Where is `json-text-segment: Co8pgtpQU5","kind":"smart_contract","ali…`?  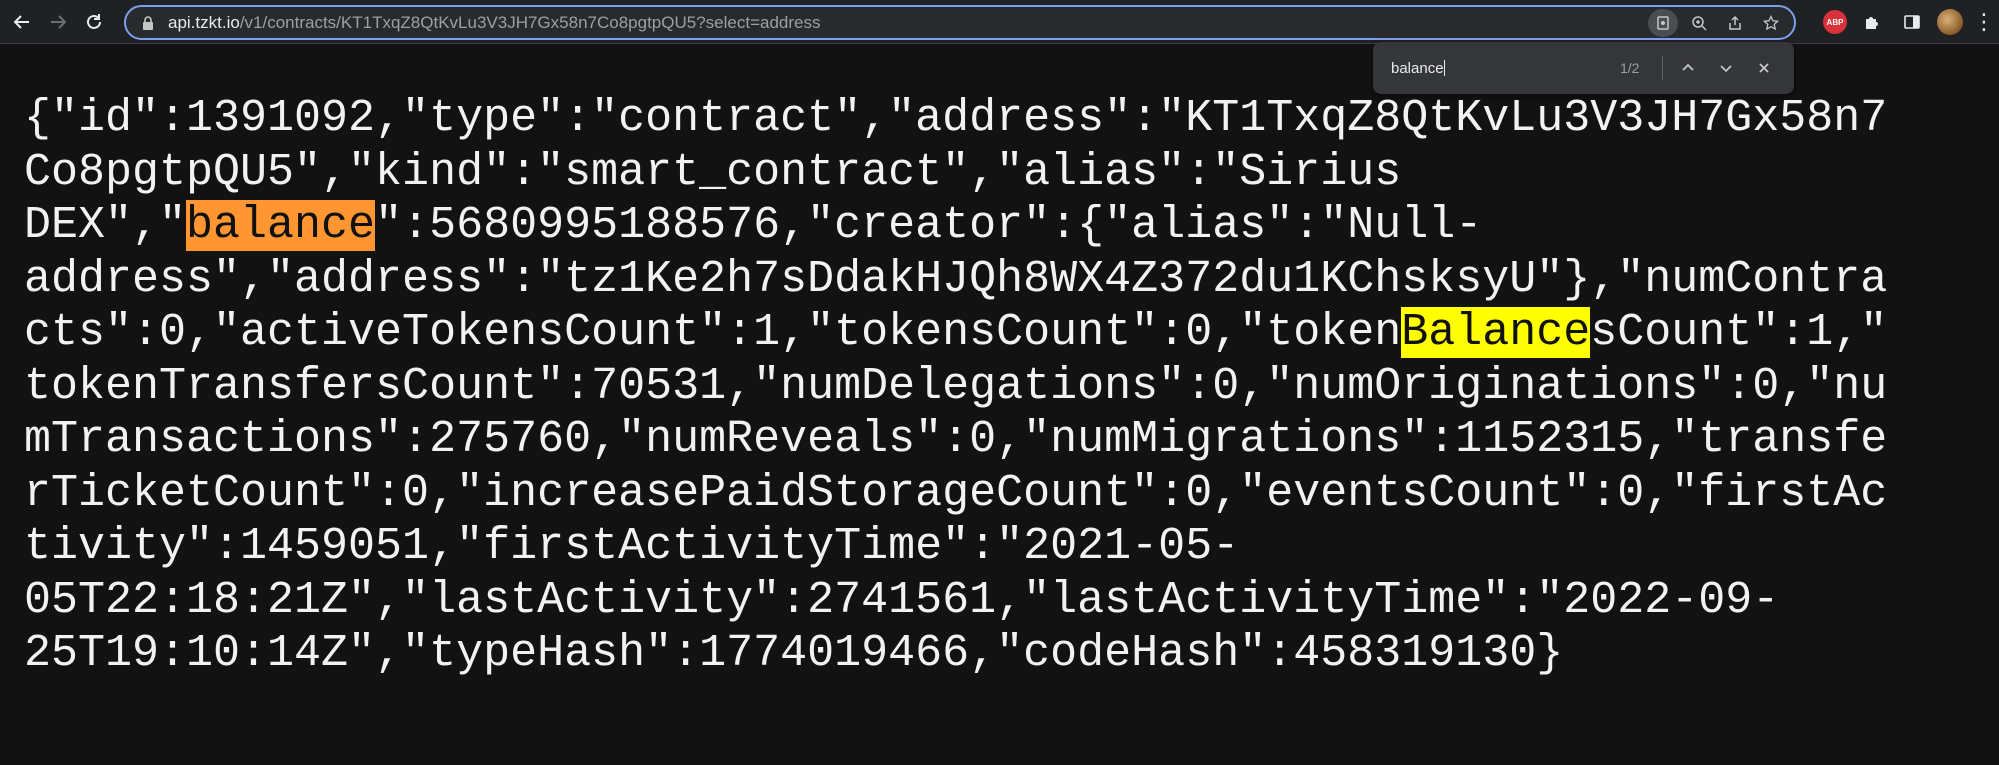
json-text-segment: Co8pgtpQU5","kind":"smart_contract","ali… is located at coordinates (713, 172).